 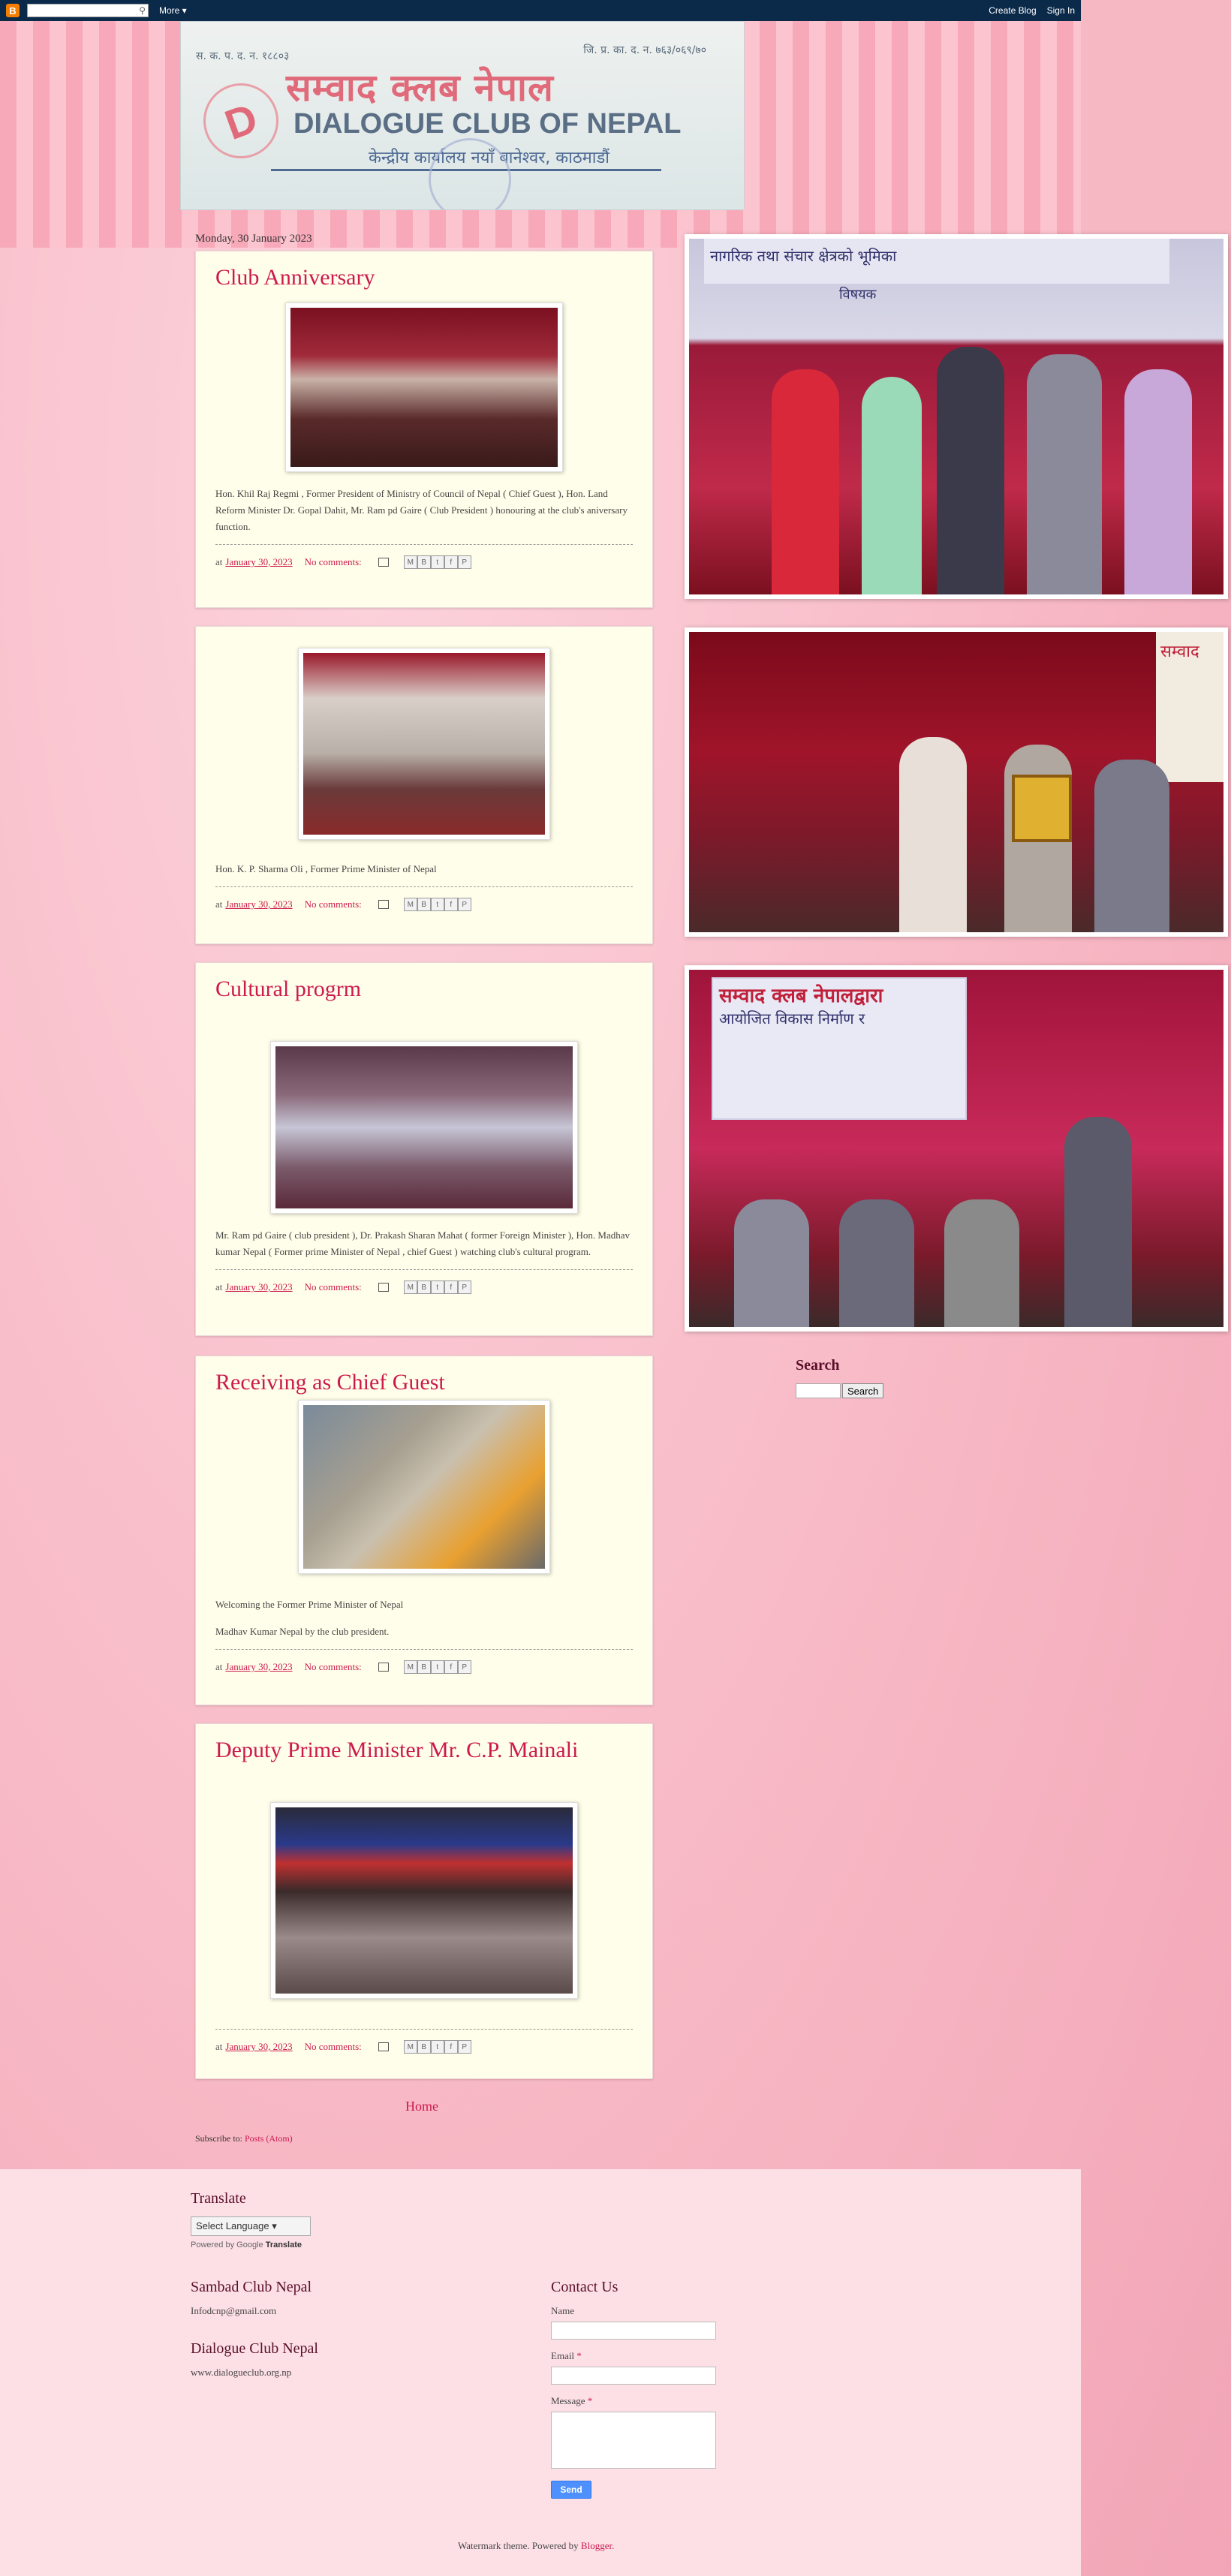 I want to click on powered-by-label: Powered by, so click(x=213, y=2244).